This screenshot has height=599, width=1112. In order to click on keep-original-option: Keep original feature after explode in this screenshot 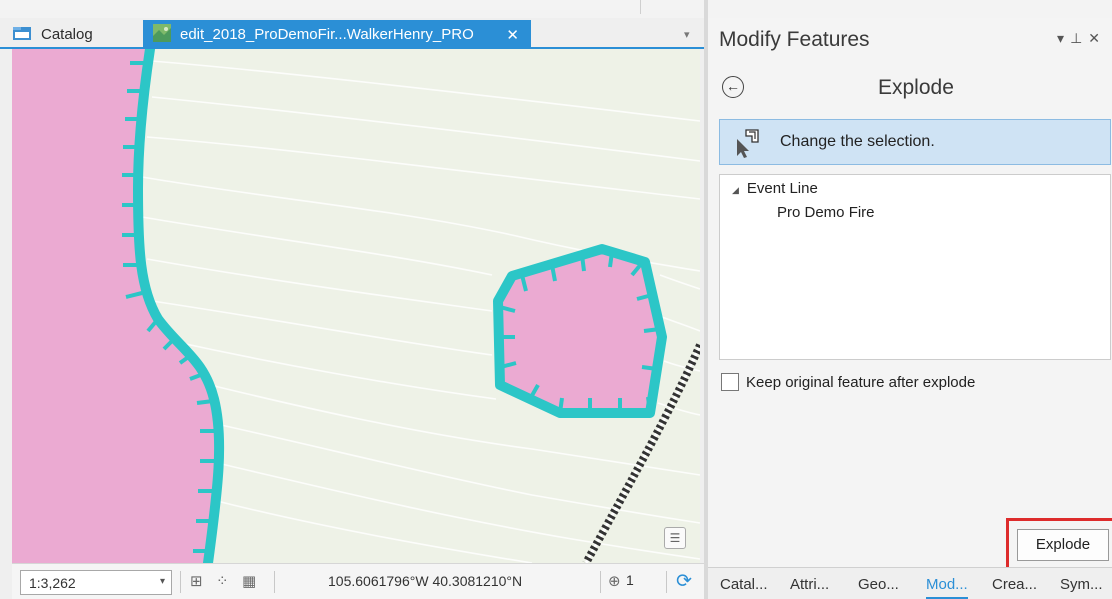, I will do `click(848, 382)`.